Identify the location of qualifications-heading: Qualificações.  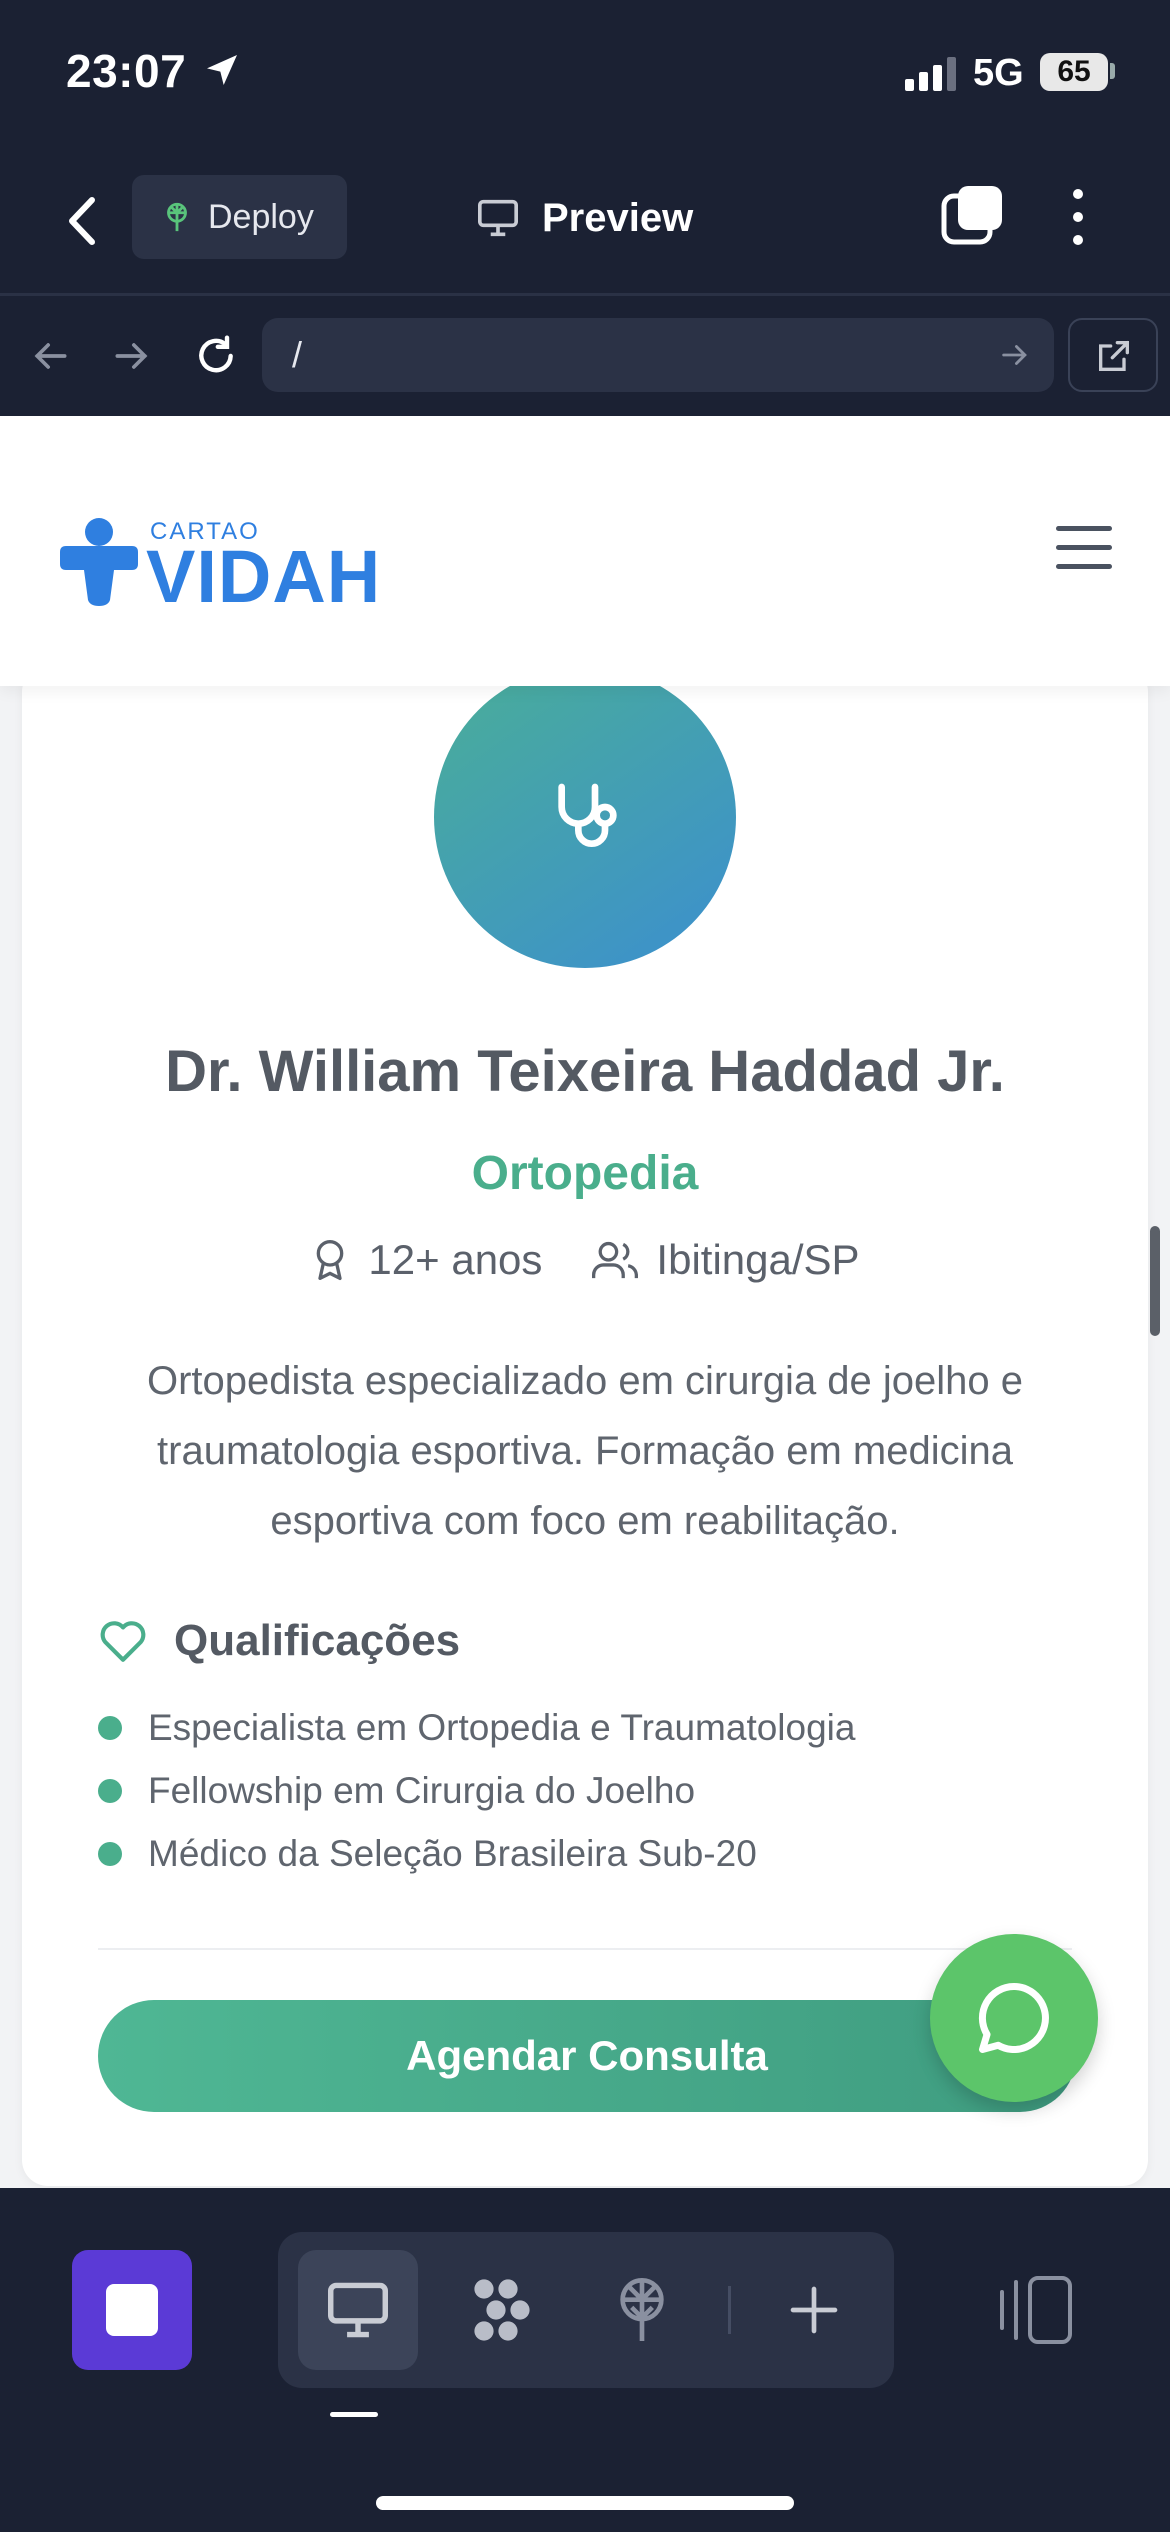
(279, 1641).